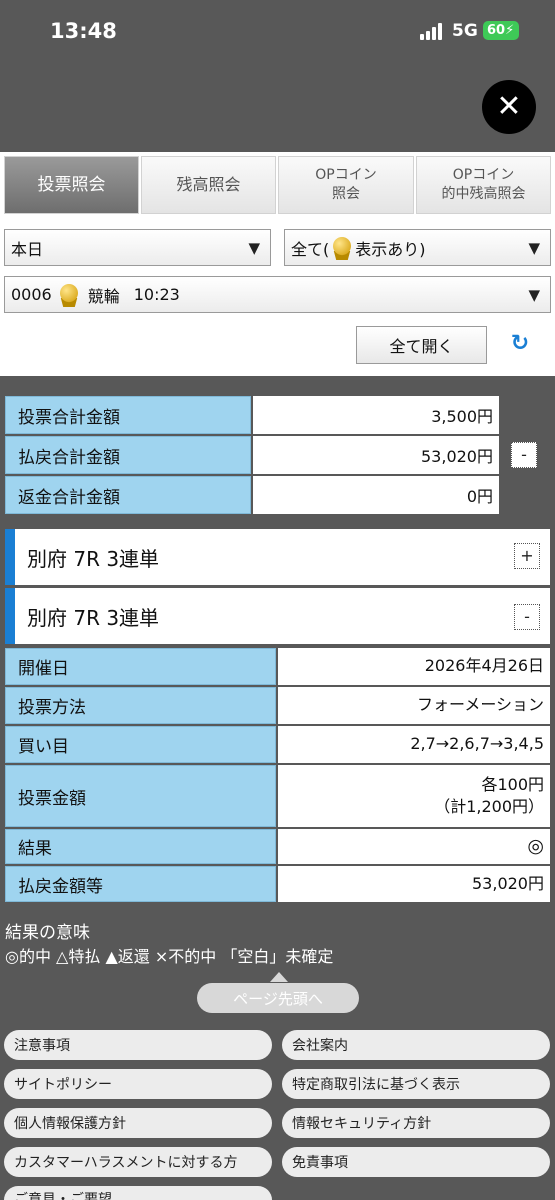  Describe the element at coordinates (279, 977) in the screenshot. I see `up-arrow-icon` at that location.